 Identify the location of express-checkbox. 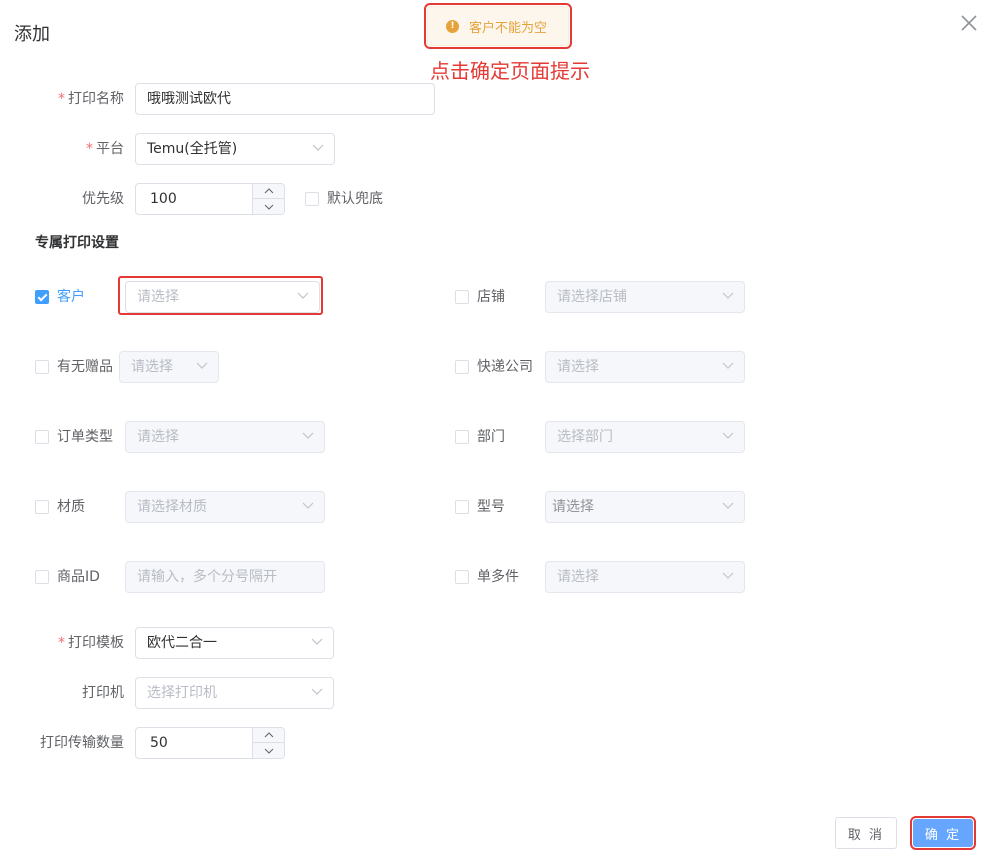
(462, 367).